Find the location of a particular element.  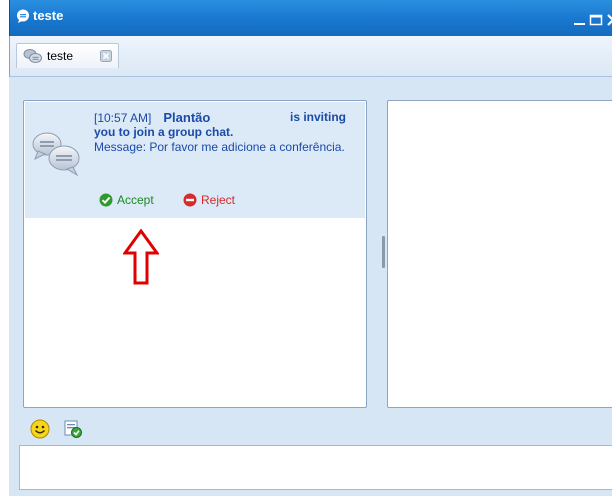

tab-close-icon is located at coordinates (106, 56).